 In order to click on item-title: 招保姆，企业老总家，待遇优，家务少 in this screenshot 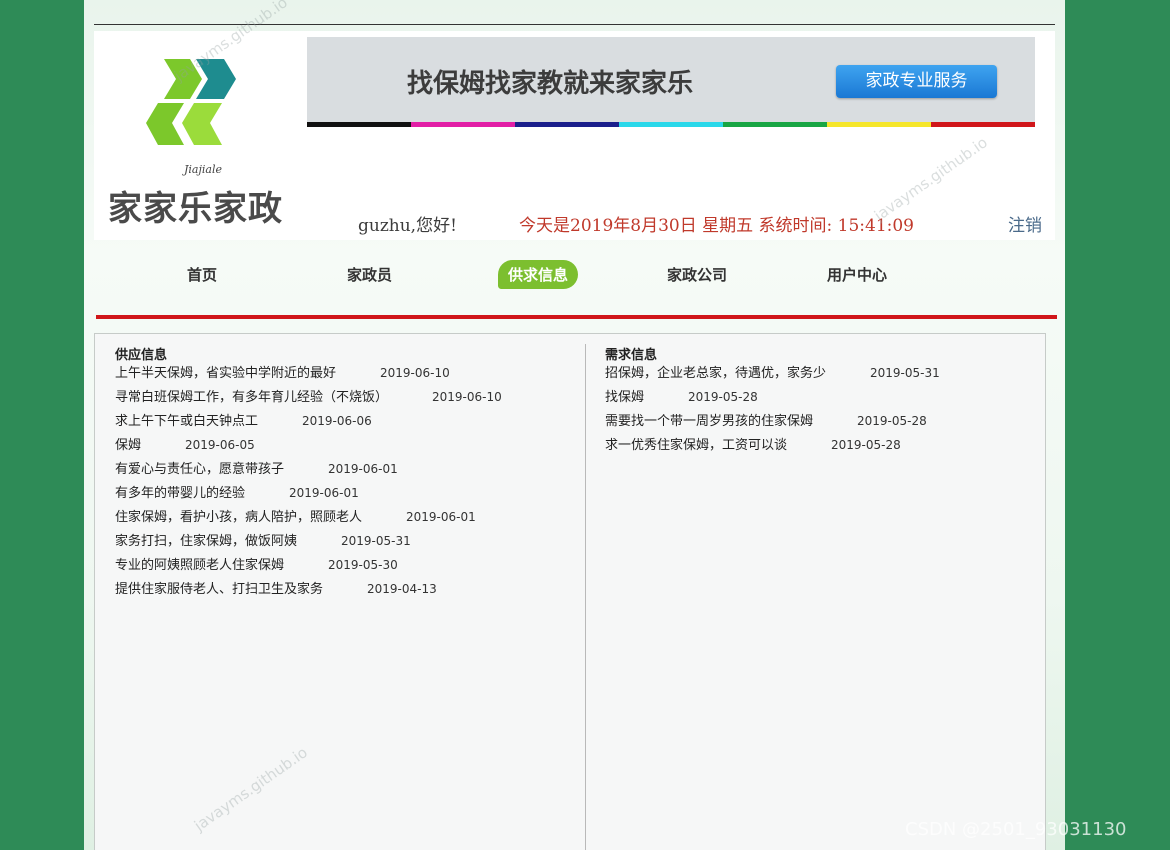, I will do `click(715, 373)`.